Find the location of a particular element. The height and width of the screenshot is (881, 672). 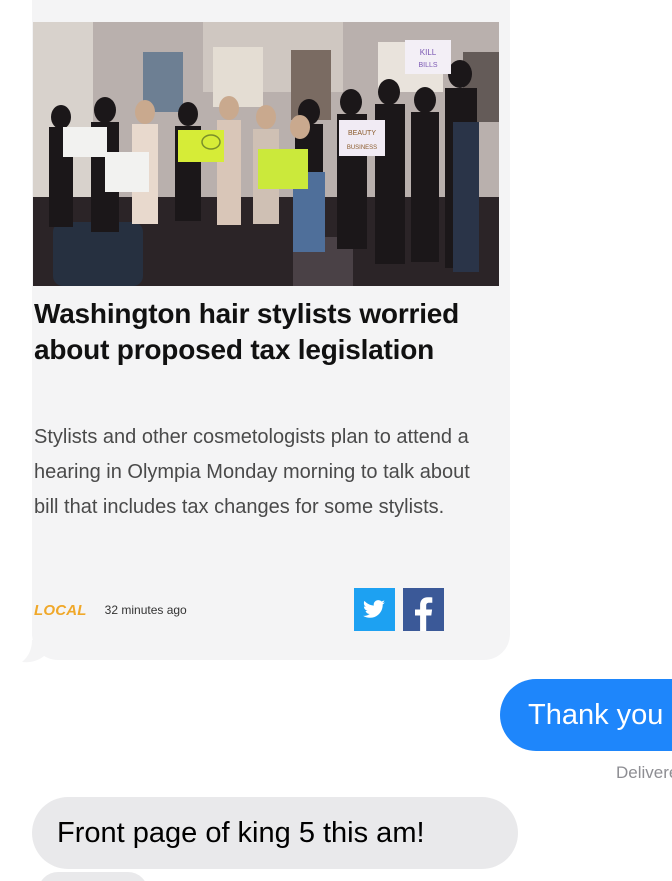

twitter-share-button is located at coordinates (374, 609).